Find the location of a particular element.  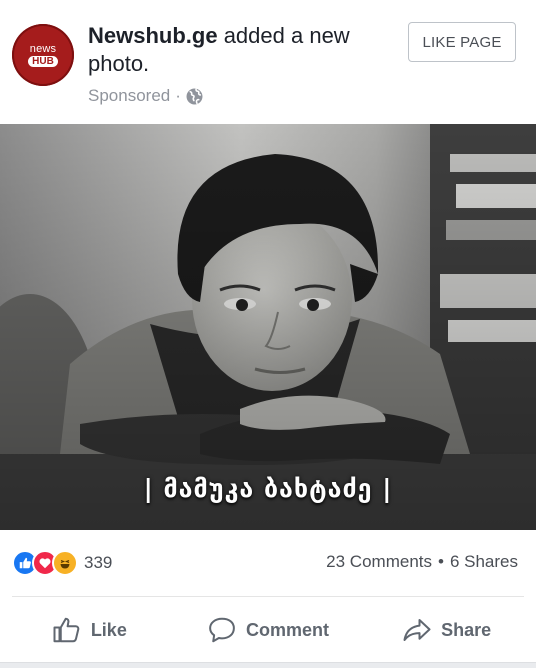

reaction-count: 339 is located at coordinates (98, 562).